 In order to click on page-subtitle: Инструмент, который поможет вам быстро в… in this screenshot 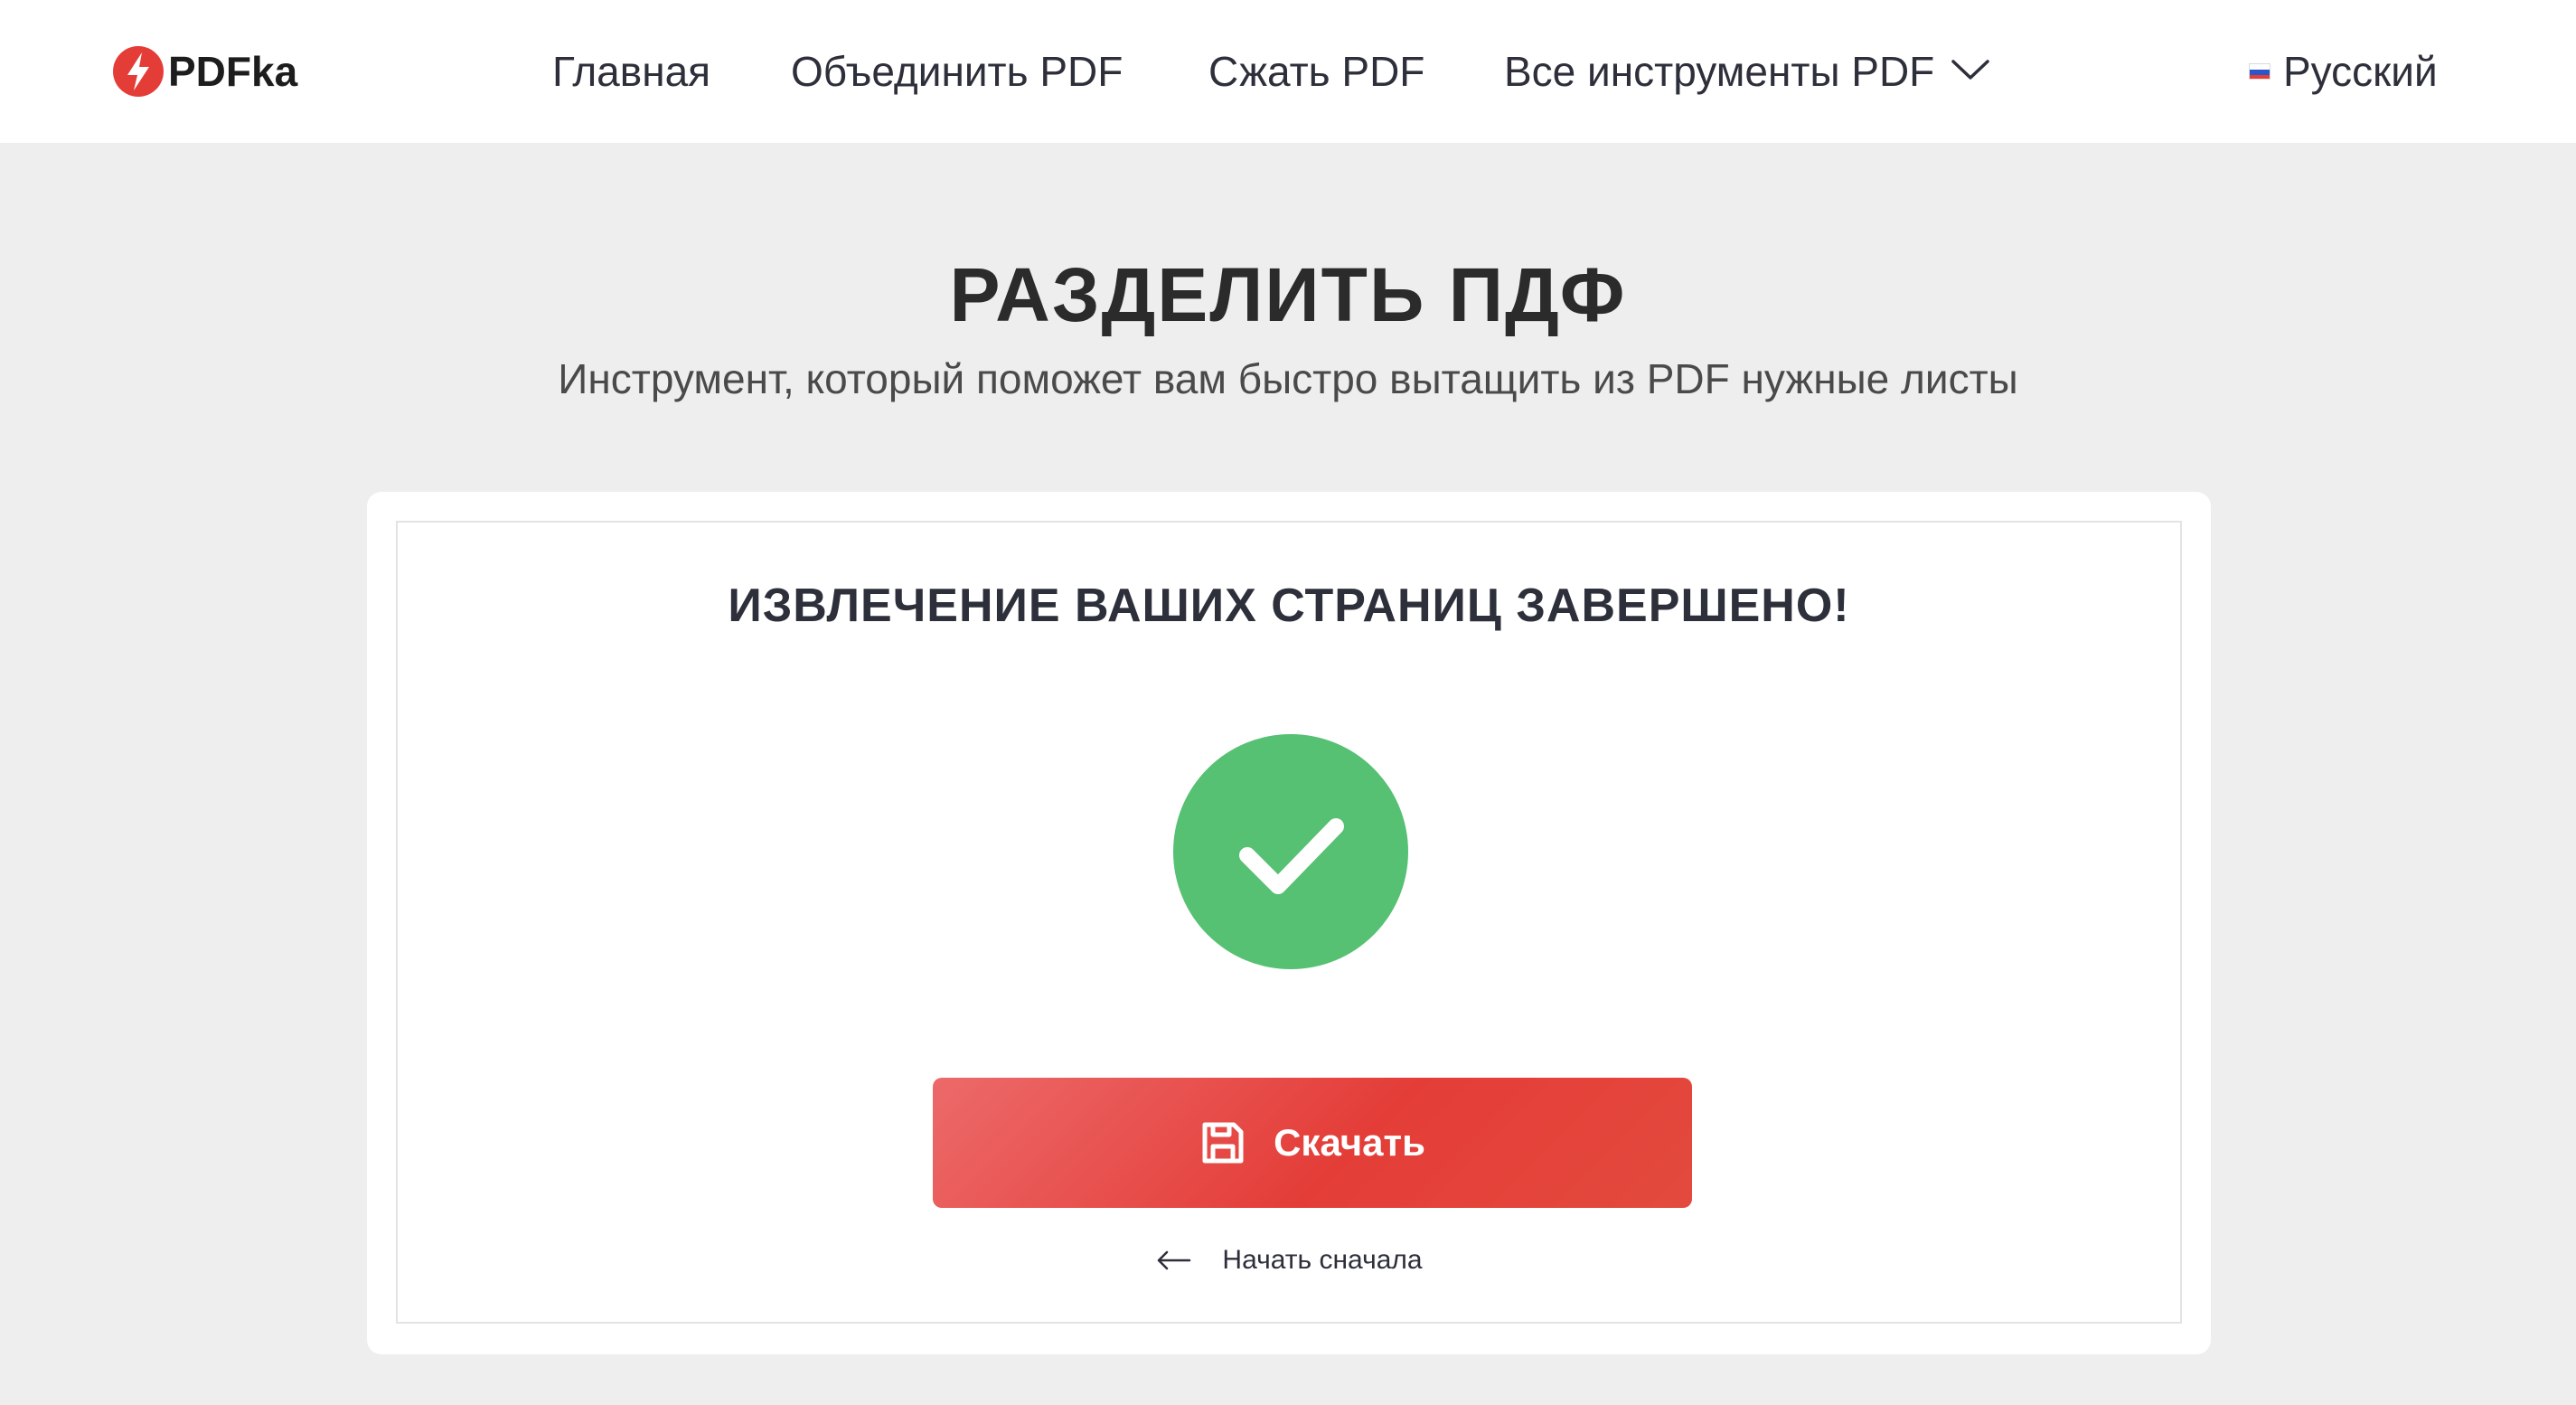, I will do `click(1288, 378)`.